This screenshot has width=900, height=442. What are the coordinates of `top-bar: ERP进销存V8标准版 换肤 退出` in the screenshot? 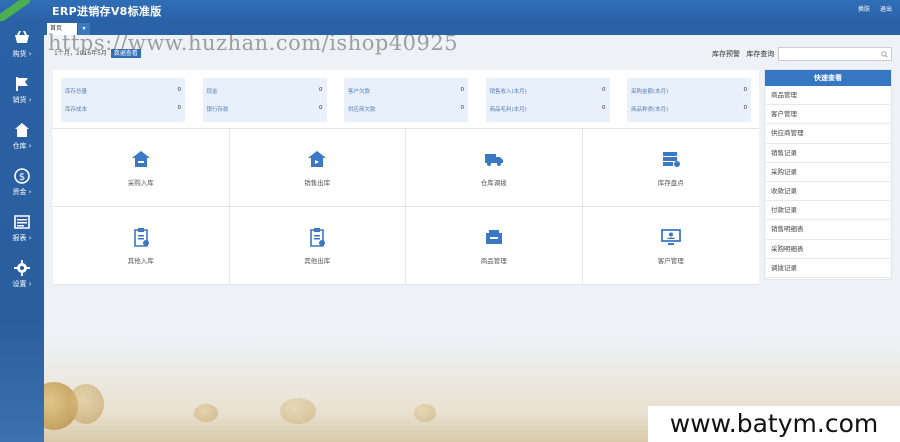 It's located at (450, 10).